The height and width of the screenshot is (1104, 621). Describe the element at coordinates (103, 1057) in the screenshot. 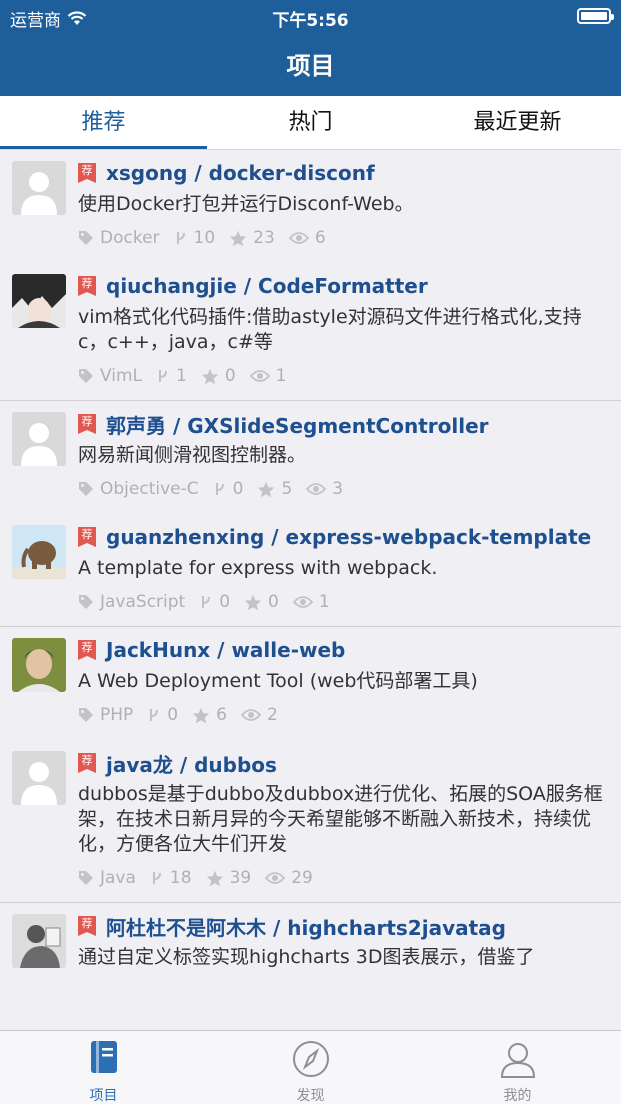

I see `book-icon` at that location.